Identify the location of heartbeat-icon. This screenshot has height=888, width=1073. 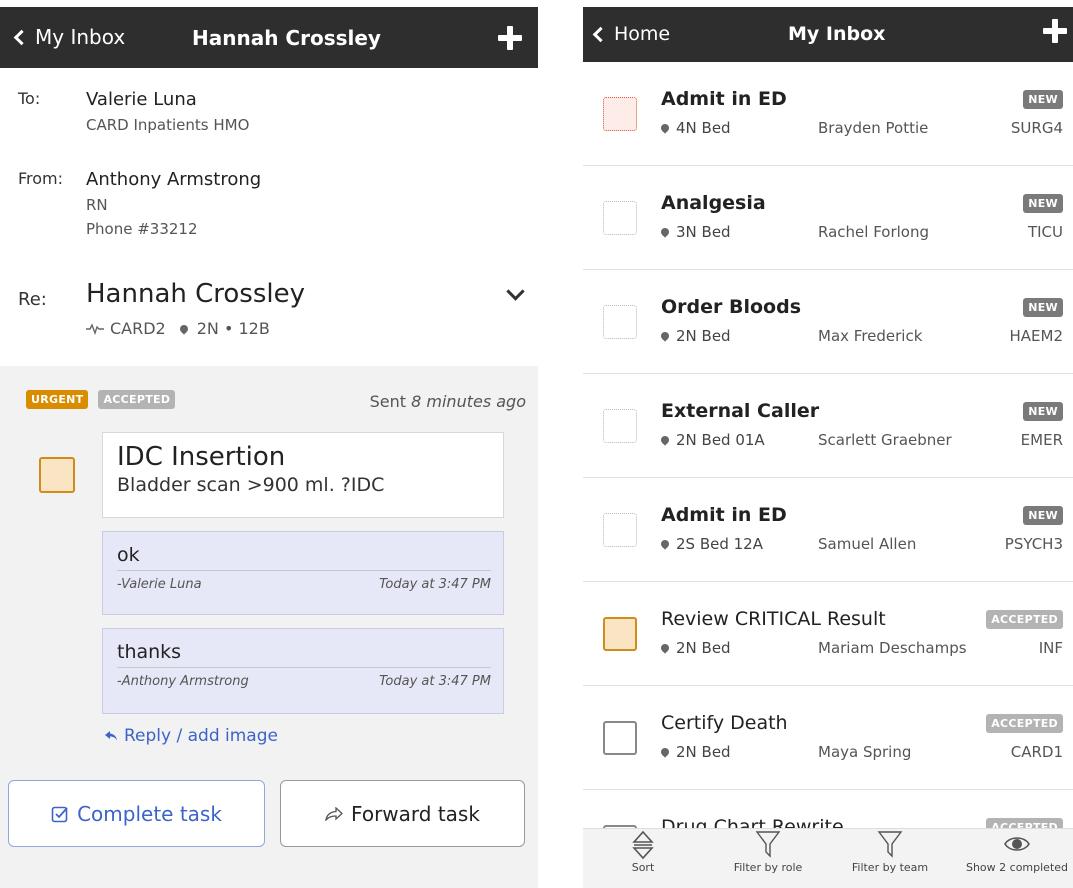
(95, 328).